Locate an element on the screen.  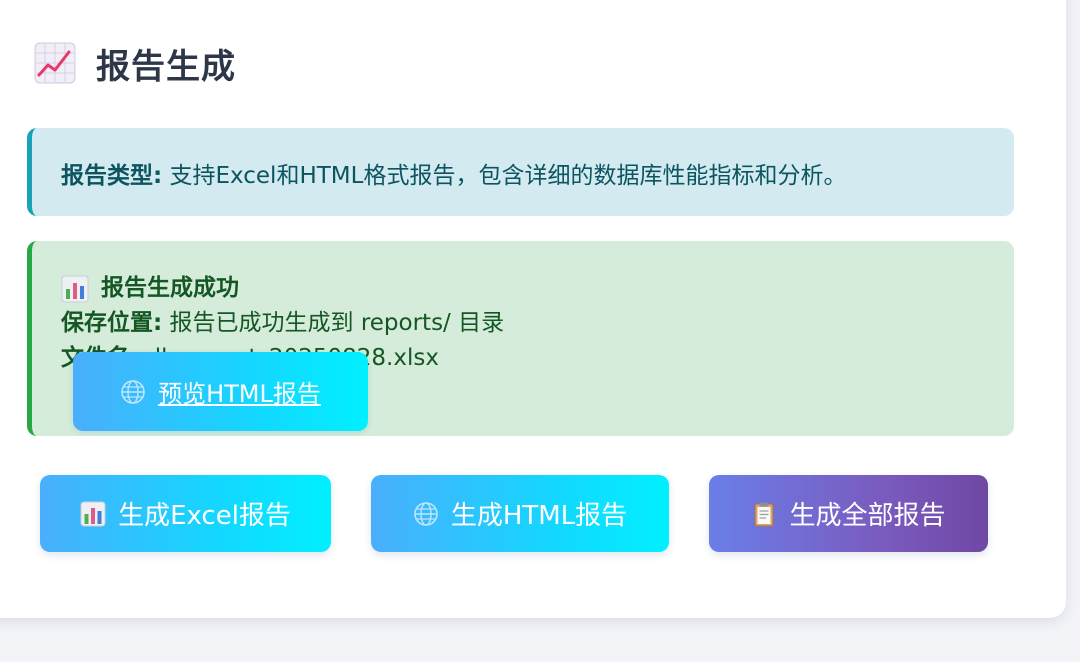
section-header: 报告生成 is located at coordinates (135, 63).